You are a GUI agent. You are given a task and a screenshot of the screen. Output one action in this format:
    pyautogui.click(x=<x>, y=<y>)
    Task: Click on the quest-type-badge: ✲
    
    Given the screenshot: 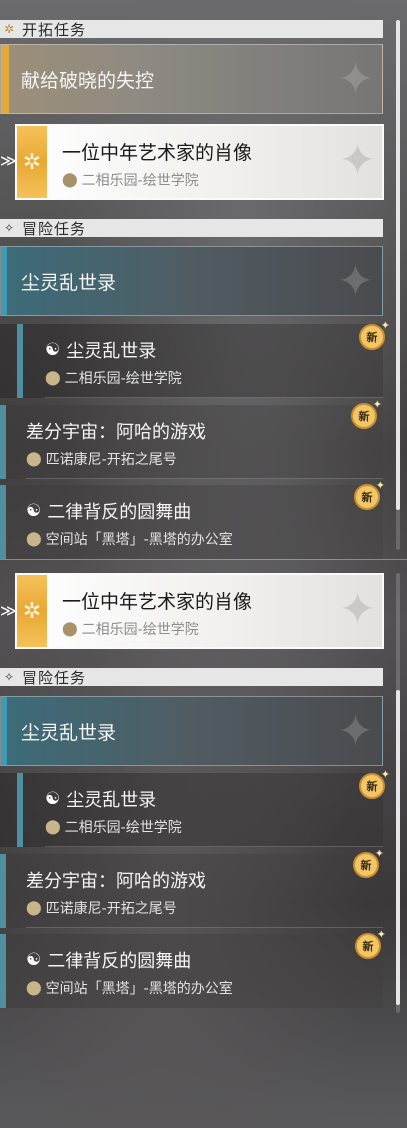 What is the action you would take?
    pyautogui.click(x=32, y=611)
    